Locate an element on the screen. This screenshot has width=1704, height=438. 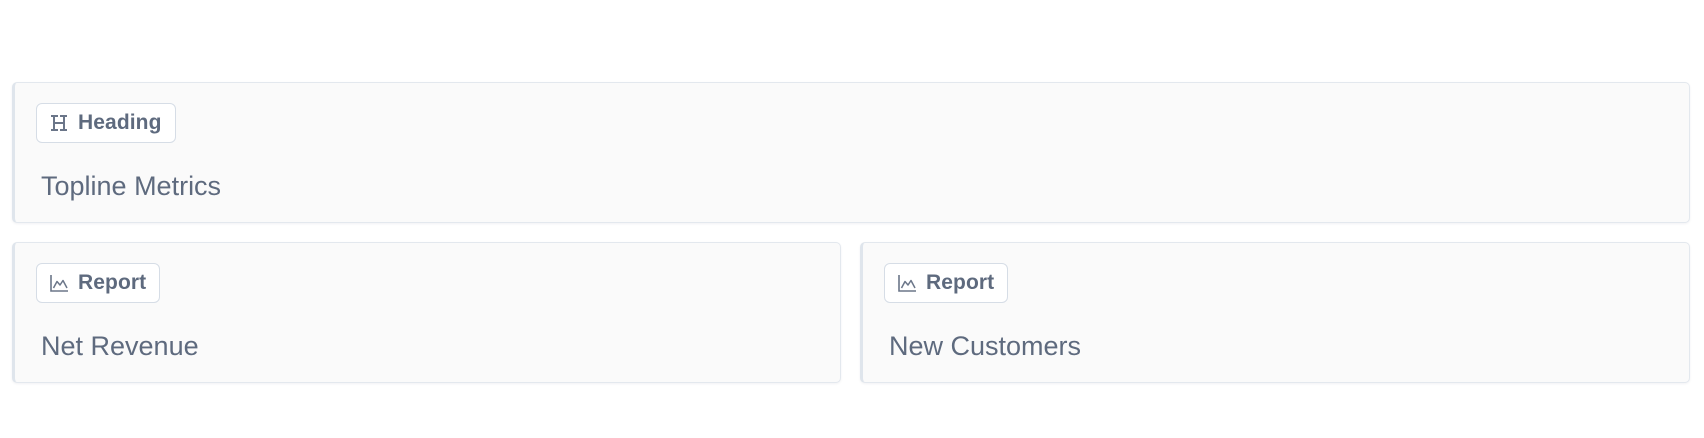
badge-label: Heading is located at coordinates (120, 122).